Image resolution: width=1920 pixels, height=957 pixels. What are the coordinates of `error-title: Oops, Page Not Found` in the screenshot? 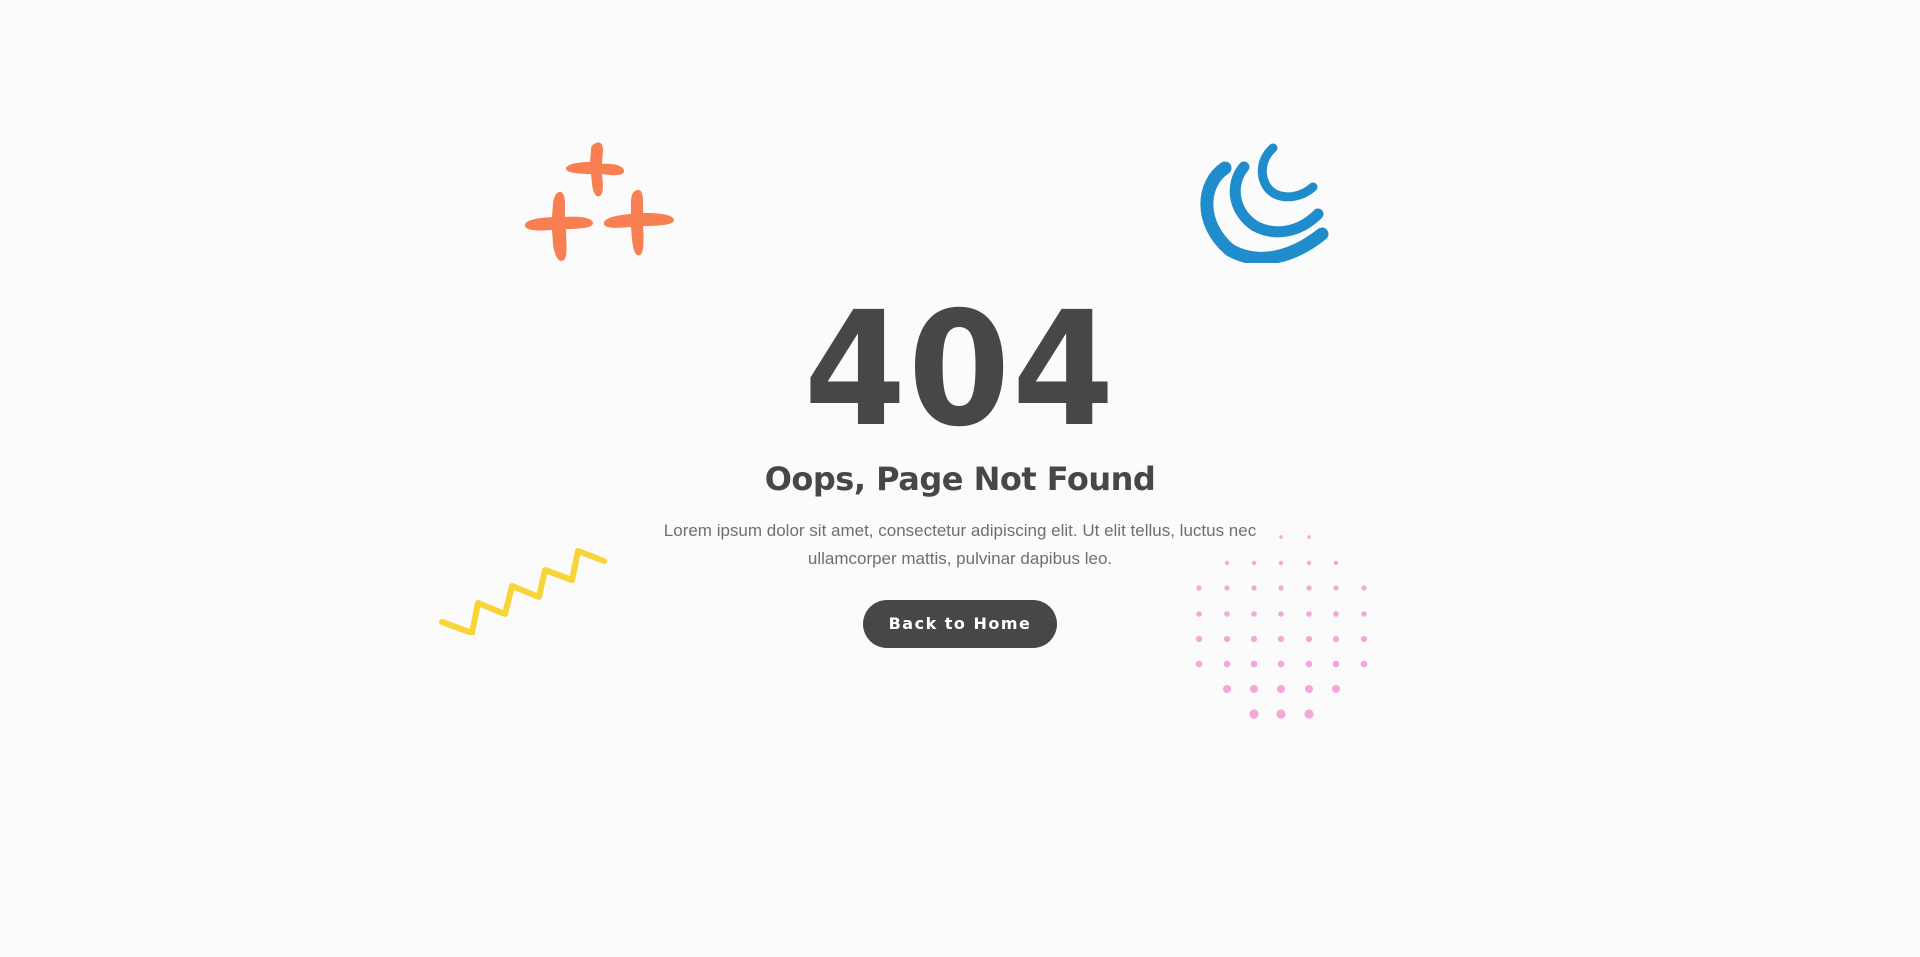 It's located at (960, 479).